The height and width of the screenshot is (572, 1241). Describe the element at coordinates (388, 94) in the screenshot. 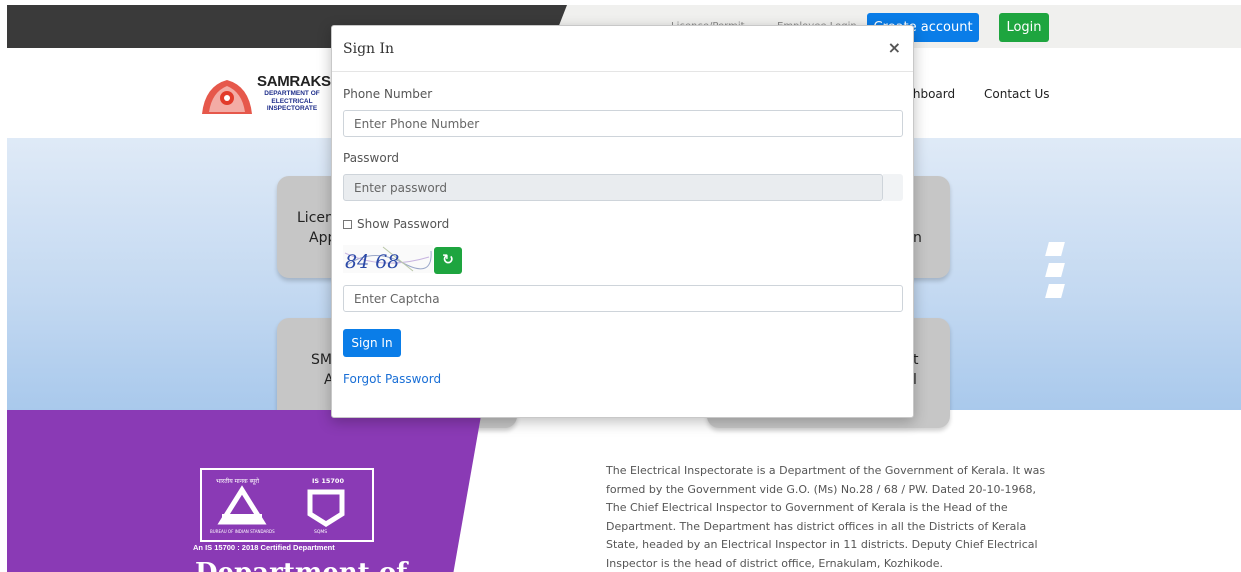

I see `phone-label: Phone Number` at that location.